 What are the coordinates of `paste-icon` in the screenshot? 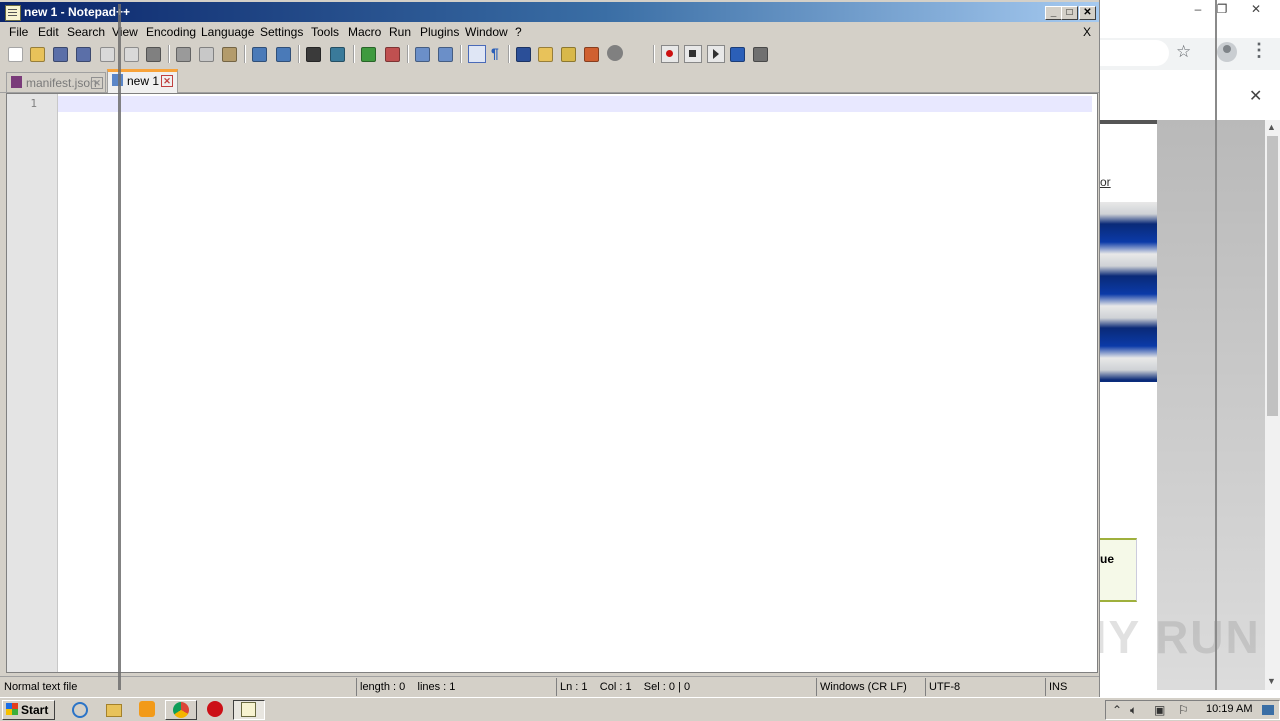 It's located at (229, 54).